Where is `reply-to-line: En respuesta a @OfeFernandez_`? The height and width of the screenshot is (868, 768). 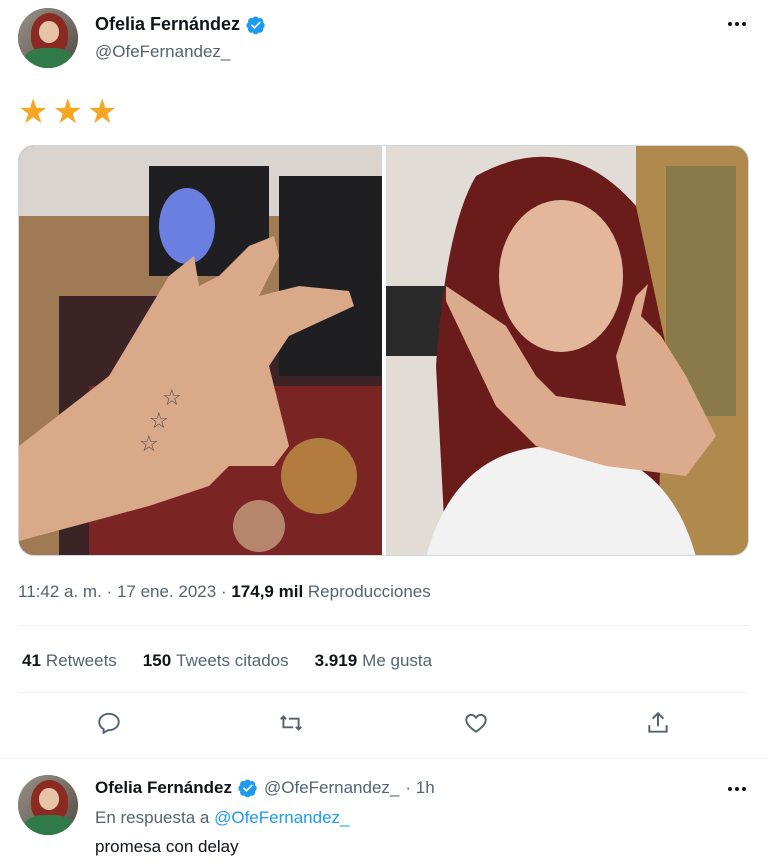 reply-to-line: En respuesta a @OfeFernandez_ is located at coordinates (222, 818).